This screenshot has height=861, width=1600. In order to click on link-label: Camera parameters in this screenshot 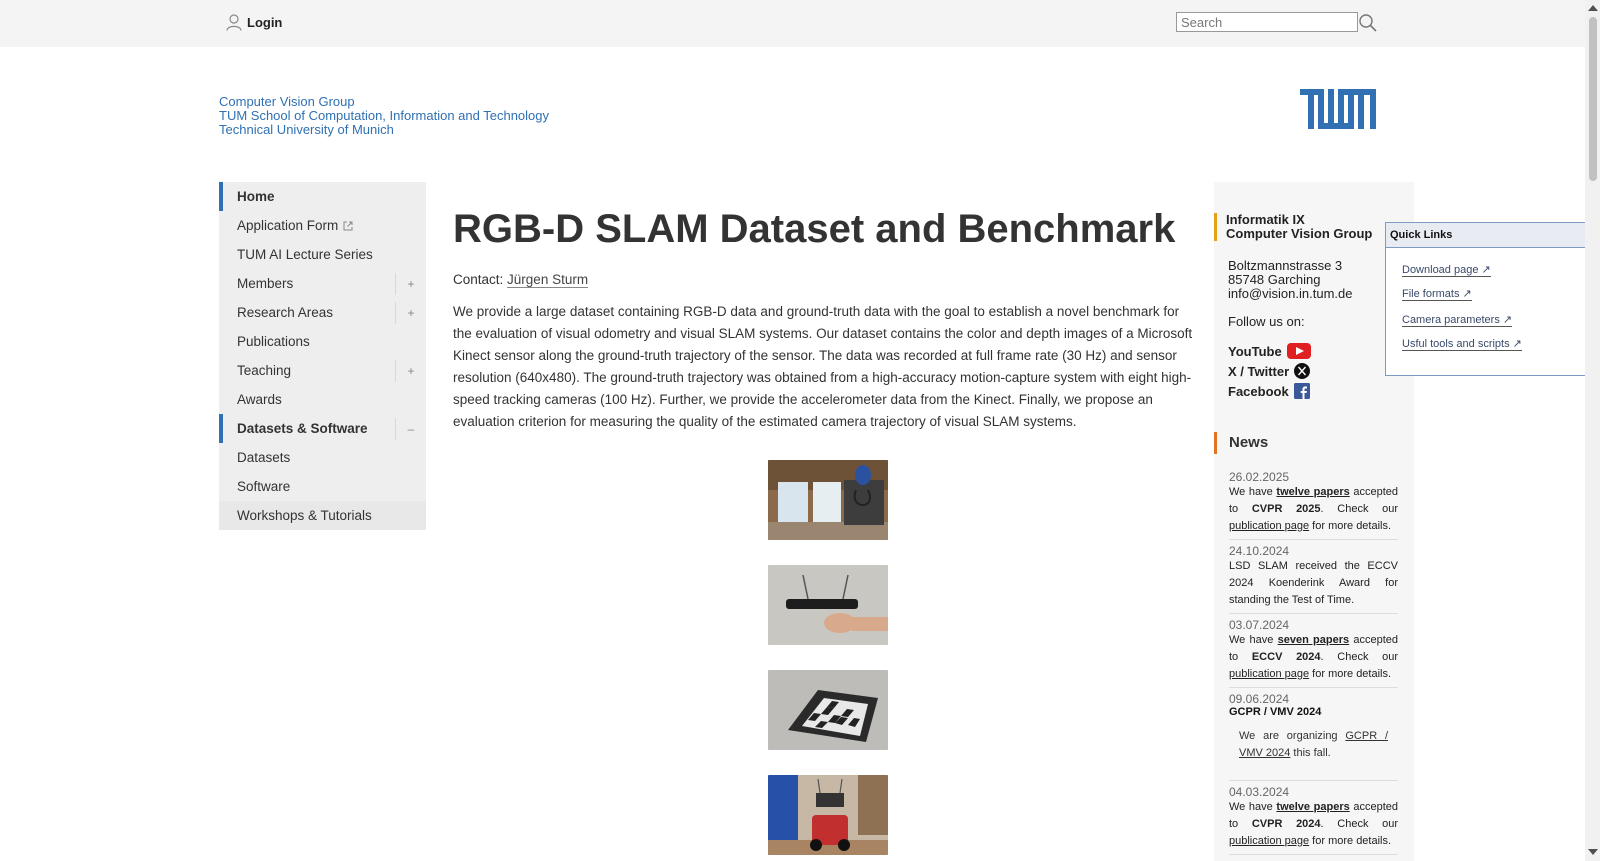, I will do `click(1451, 320)`.